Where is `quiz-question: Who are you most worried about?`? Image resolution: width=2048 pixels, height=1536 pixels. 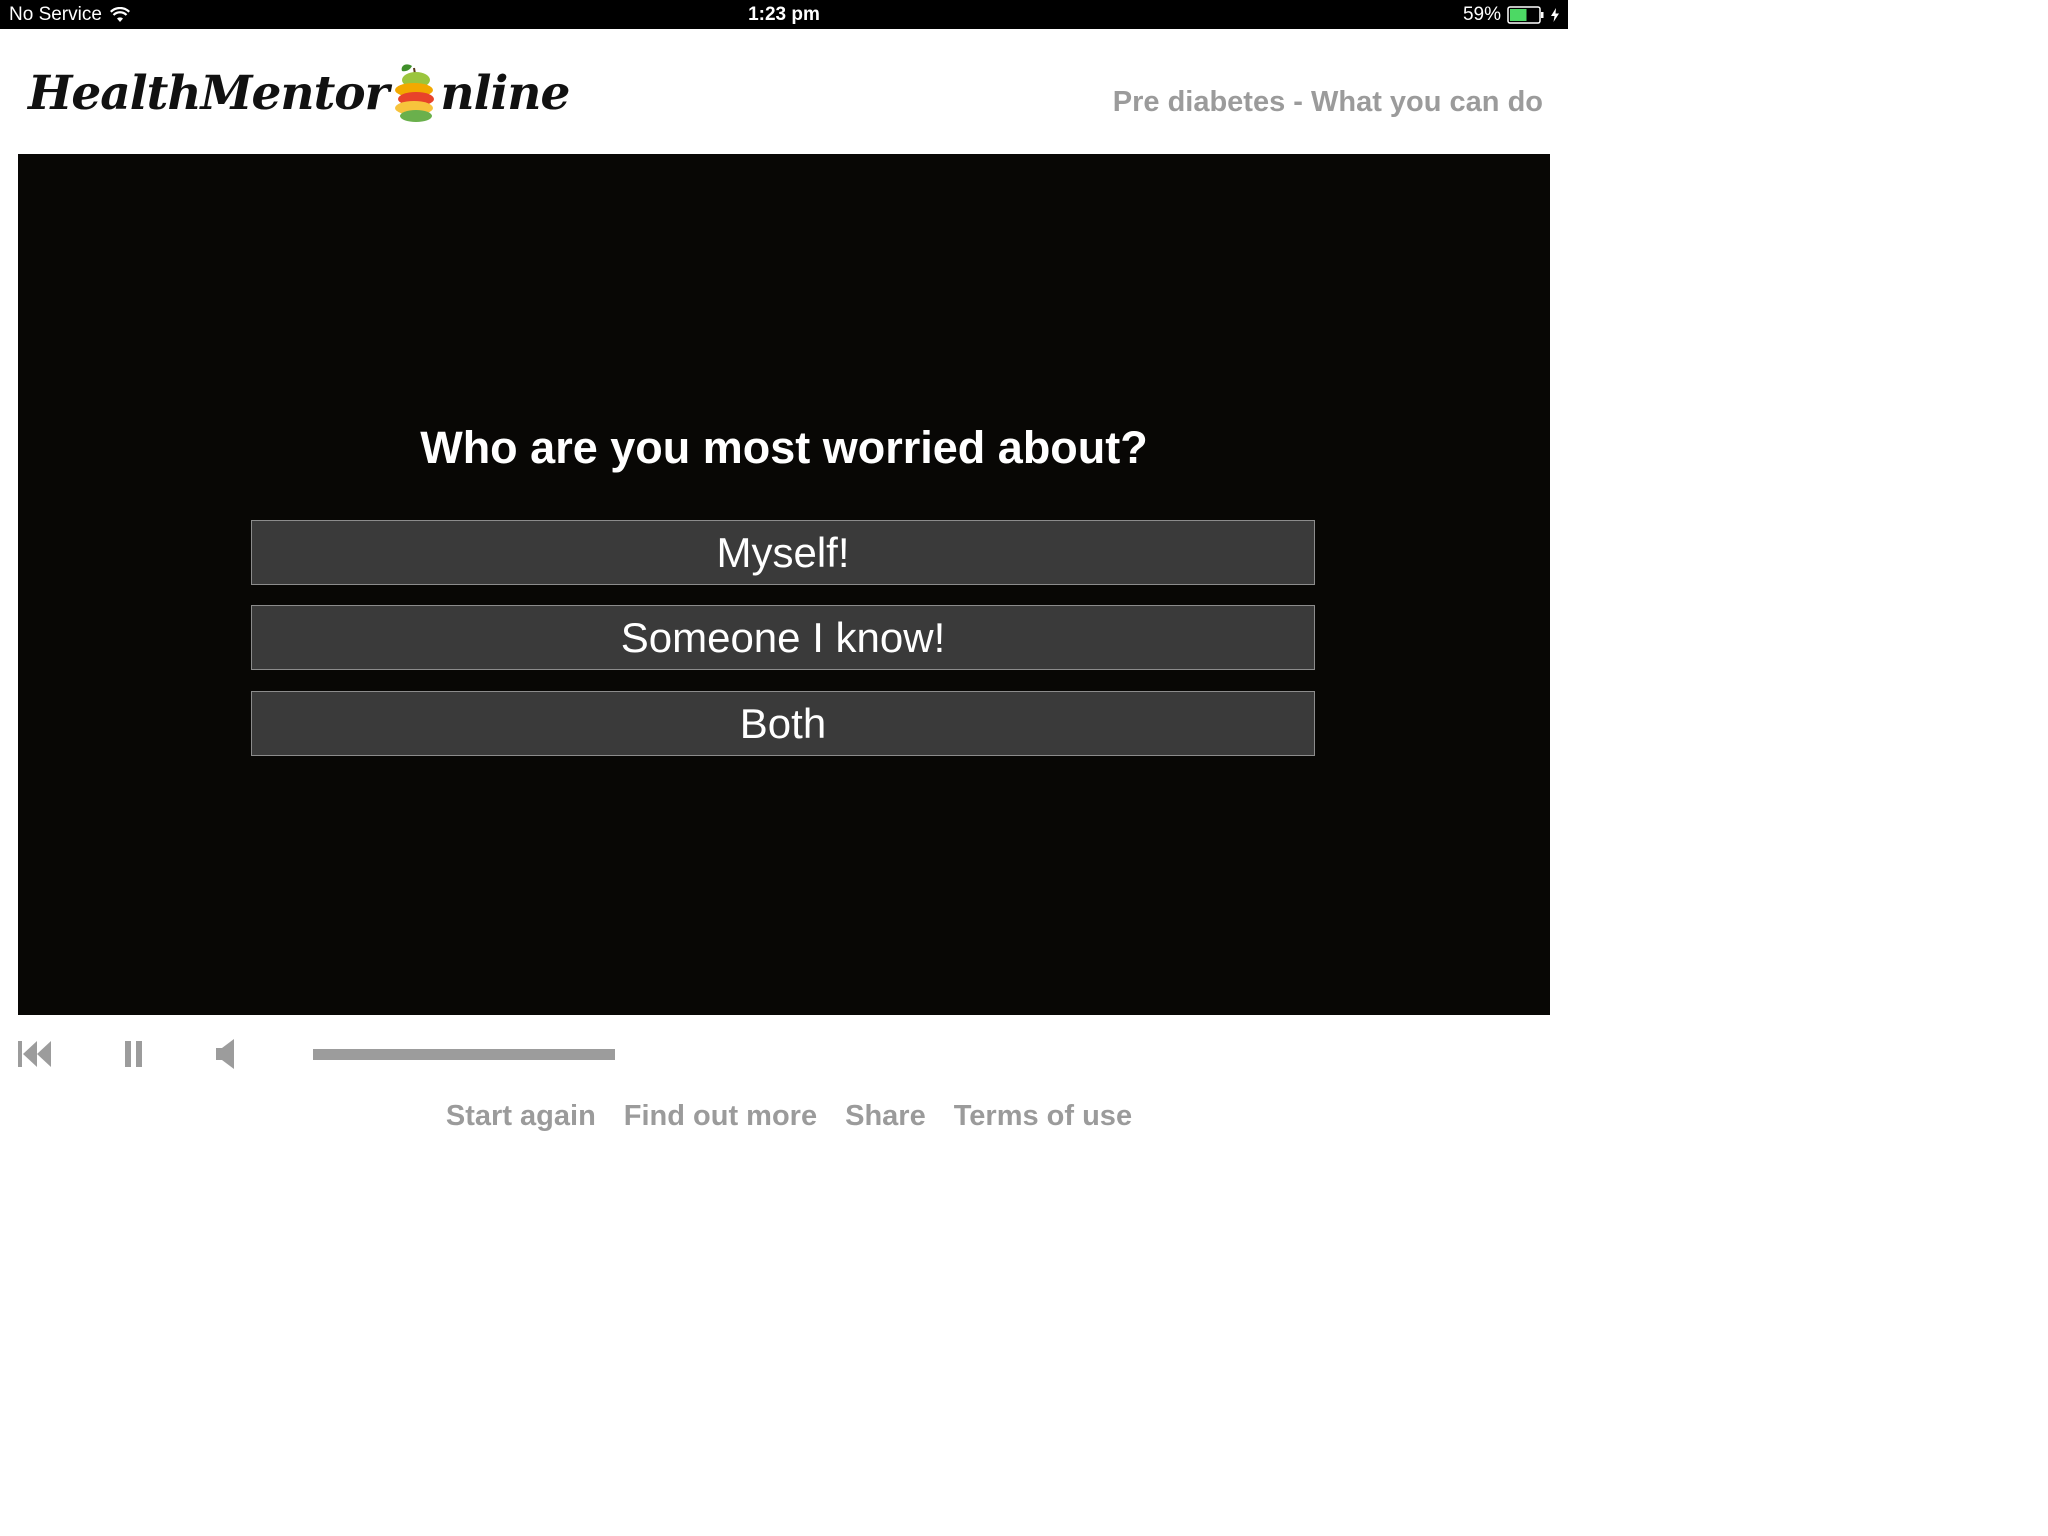 quiz-question: Who are you most worried about? is located at coordinates (784, 447).